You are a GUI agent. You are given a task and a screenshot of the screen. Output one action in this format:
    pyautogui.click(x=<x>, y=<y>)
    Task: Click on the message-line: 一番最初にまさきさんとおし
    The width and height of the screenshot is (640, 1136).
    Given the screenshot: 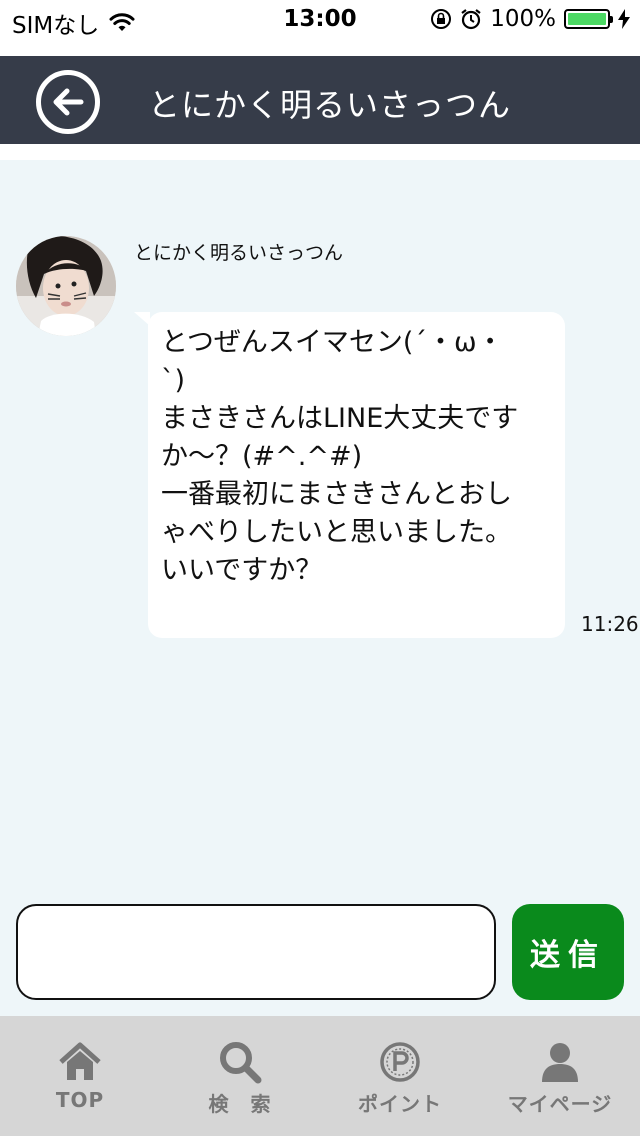 What is the action you would take?
    pyautogui.click(x=336, y=494)
    